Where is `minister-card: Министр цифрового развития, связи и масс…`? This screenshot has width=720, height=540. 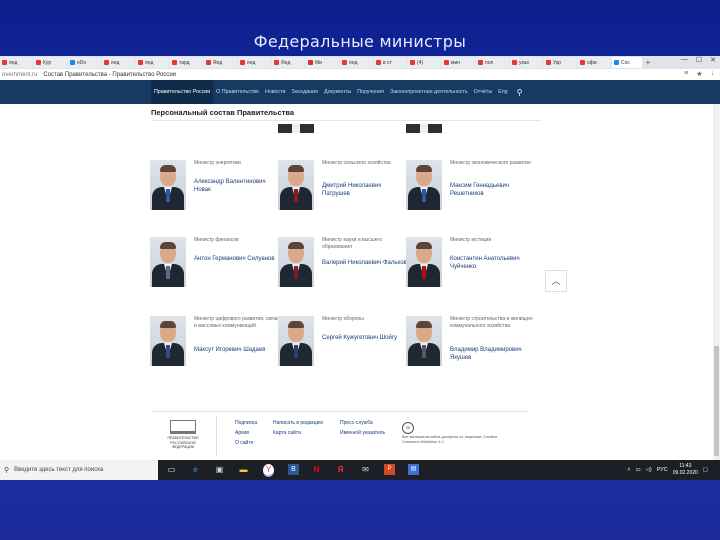 minister-card: Министр цифрового развития, связи и масс… is located at coordinates (215, 343).